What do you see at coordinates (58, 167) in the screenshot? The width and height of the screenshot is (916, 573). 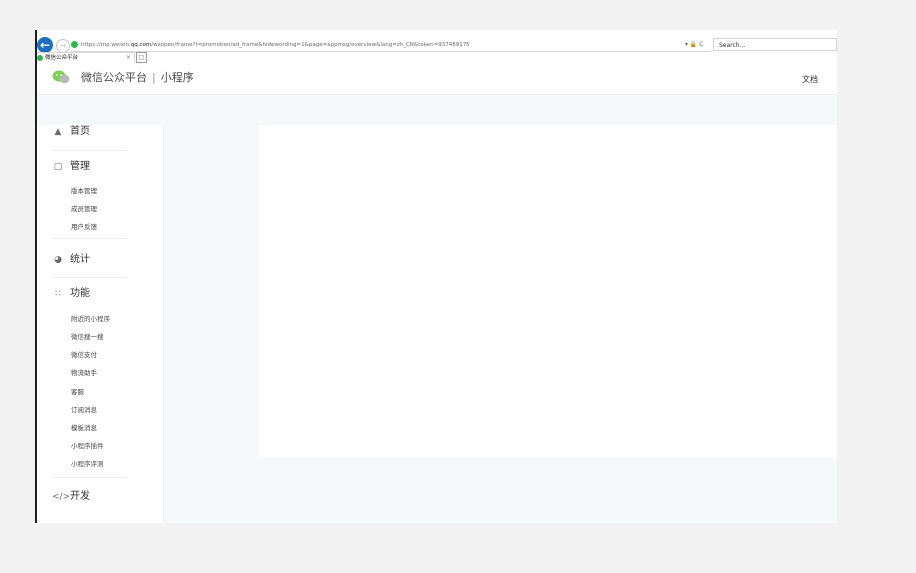 I see `inbox-icon: ▢` at bounding box center [58, 167].